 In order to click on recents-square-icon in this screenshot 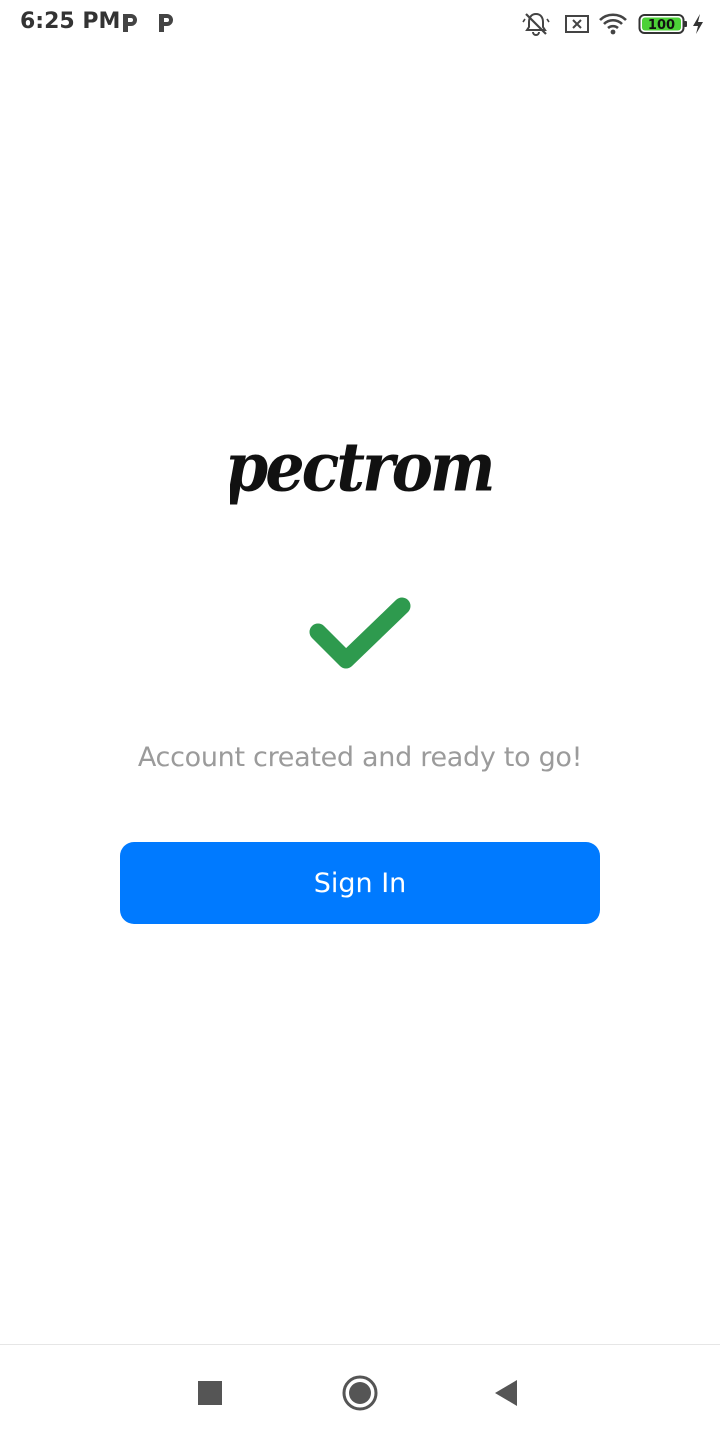, I will do `click(210, 1393)`.